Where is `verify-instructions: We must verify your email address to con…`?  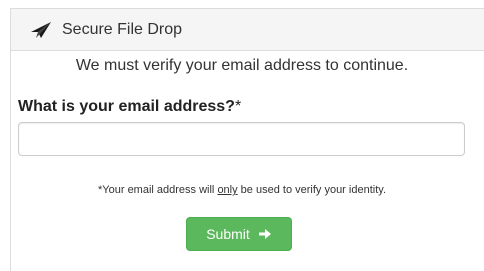
verify-instructions: We must verify your email address to con… is located at coordinates (242, 65).